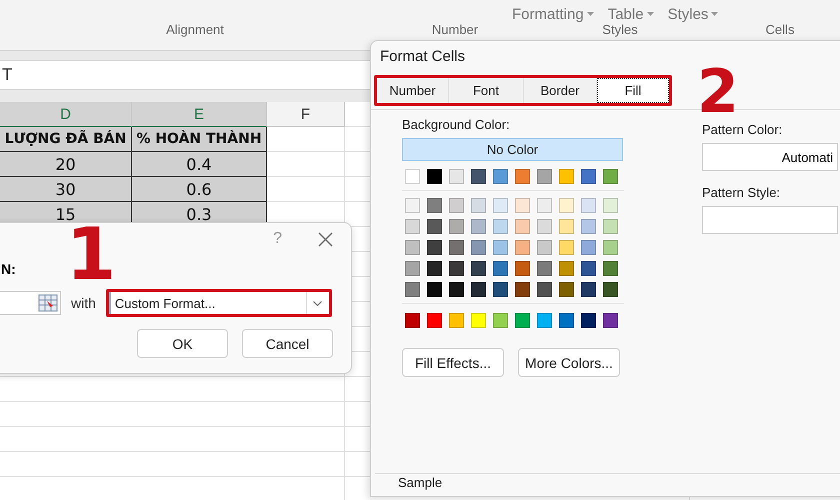  What do you see at coordinates (66, 189) in the screenshot?
I see `table-cell: 30` at bounding box center [66, 189].